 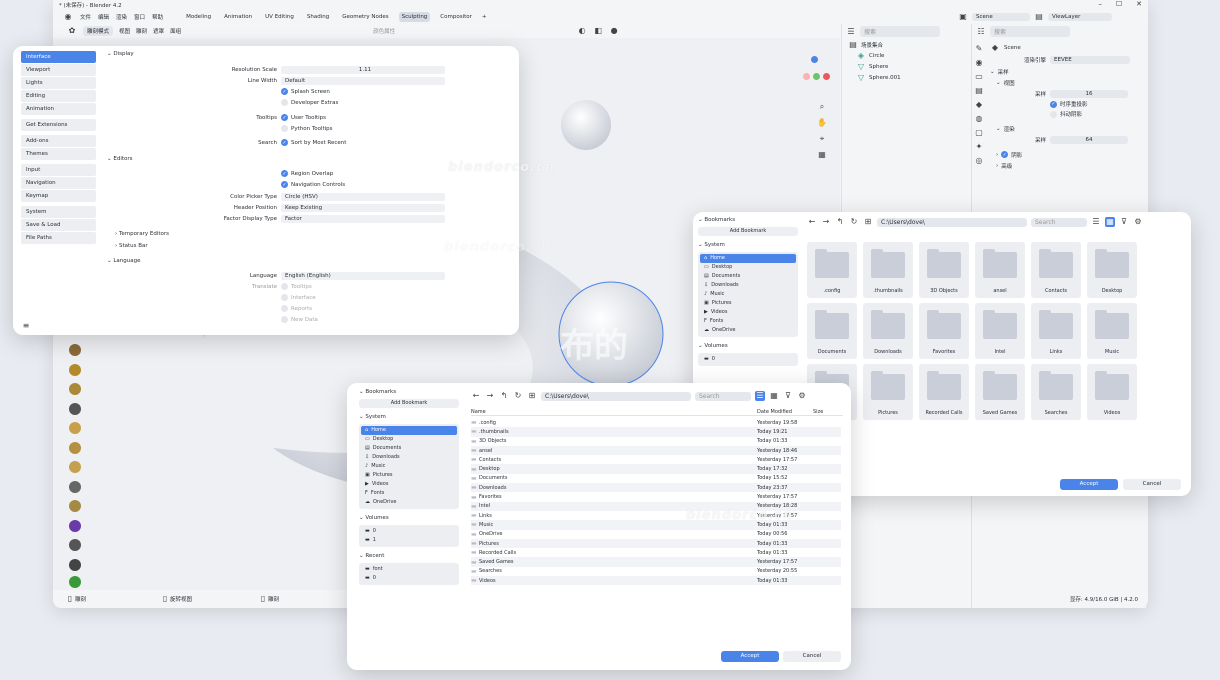 What do you see at coordinates (409, 457) in the screenshot?
I see `sidebar-item-downloads: ⇩ Downloads` at bounding box center [409, 457].